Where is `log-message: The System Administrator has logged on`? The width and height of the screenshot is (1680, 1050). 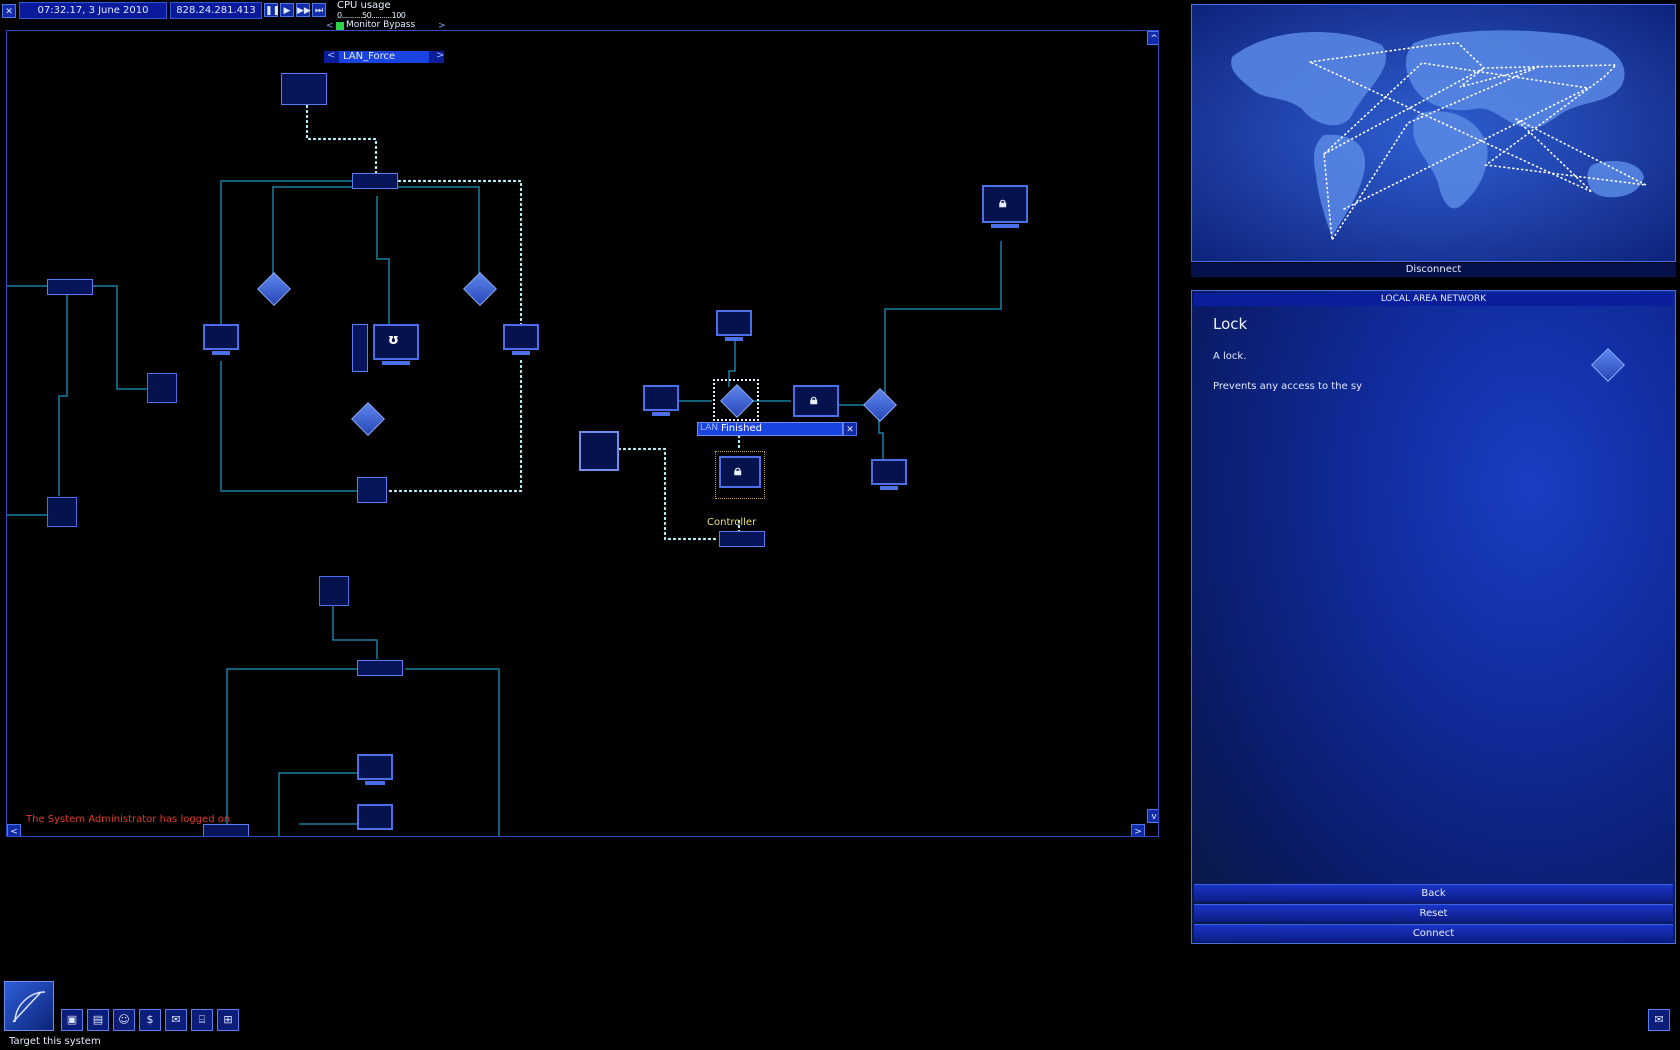 log-message: The System Administrator has logged on is located at coordinates (128, 819).